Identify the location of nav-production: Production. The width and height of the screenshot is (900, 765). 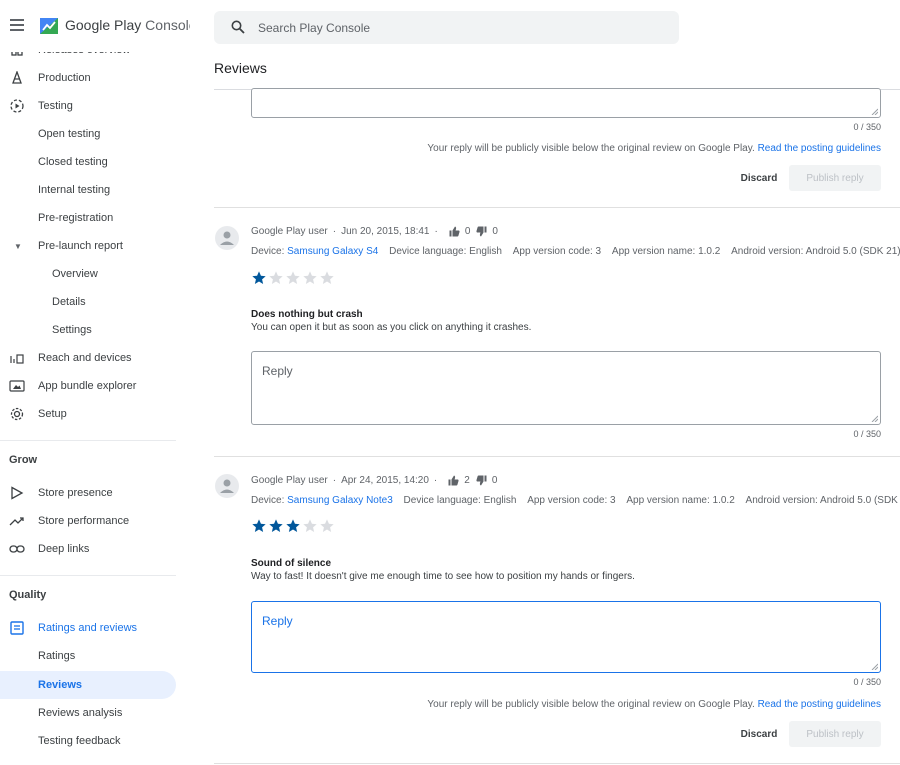
(88, 78).